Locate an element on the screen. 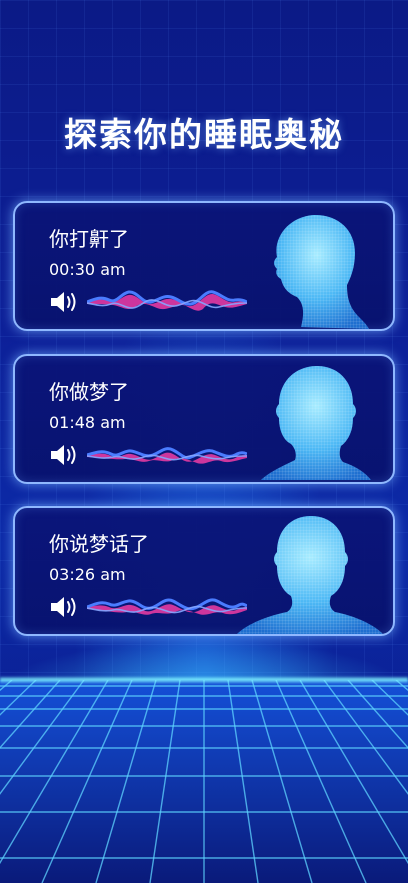 This screenshot has width=408, height=883. card-time: 03:26 am is located at coordinates (87, 574).